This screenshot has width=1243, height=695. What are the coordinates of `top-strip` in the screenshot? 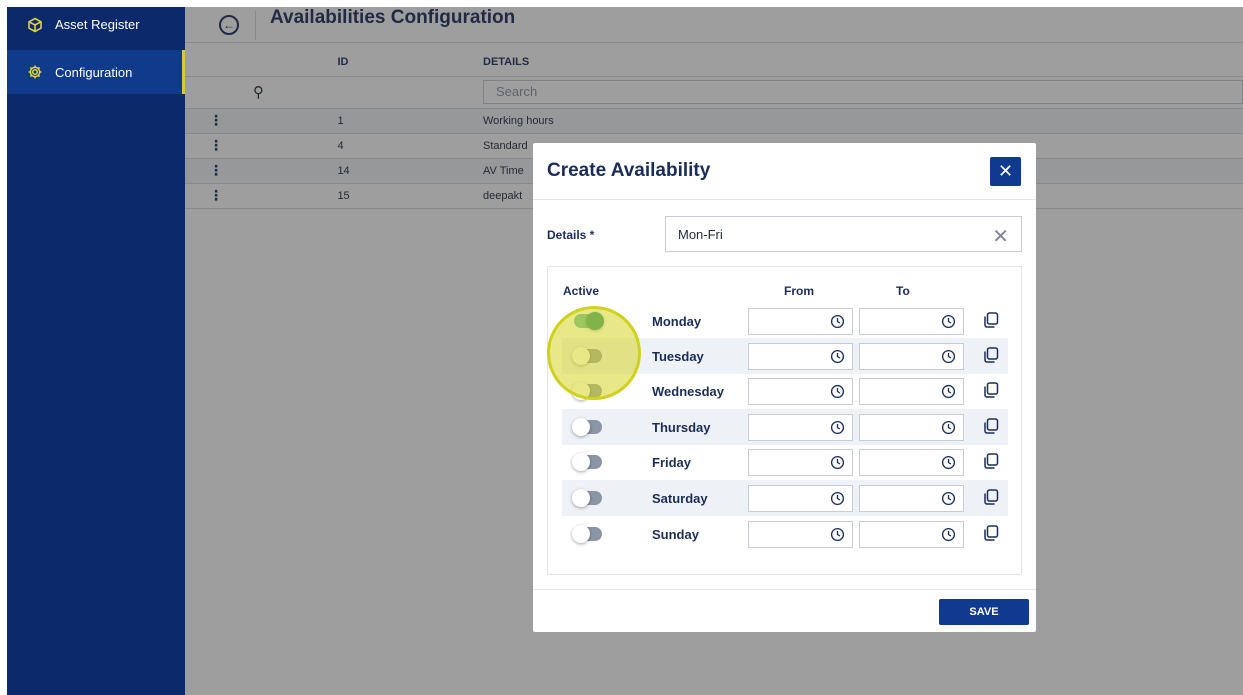 It's located at (621, 3).